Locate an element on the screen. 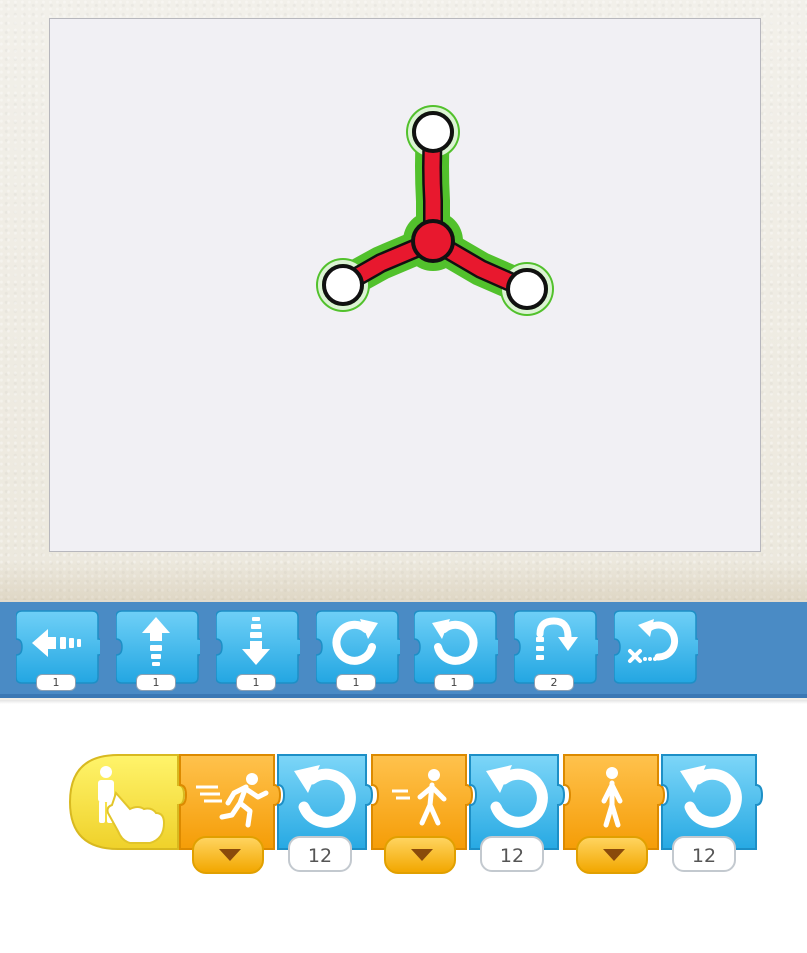 The image size is (807, 953). speed-fast-dropdown is located at coordinates (228, 855).